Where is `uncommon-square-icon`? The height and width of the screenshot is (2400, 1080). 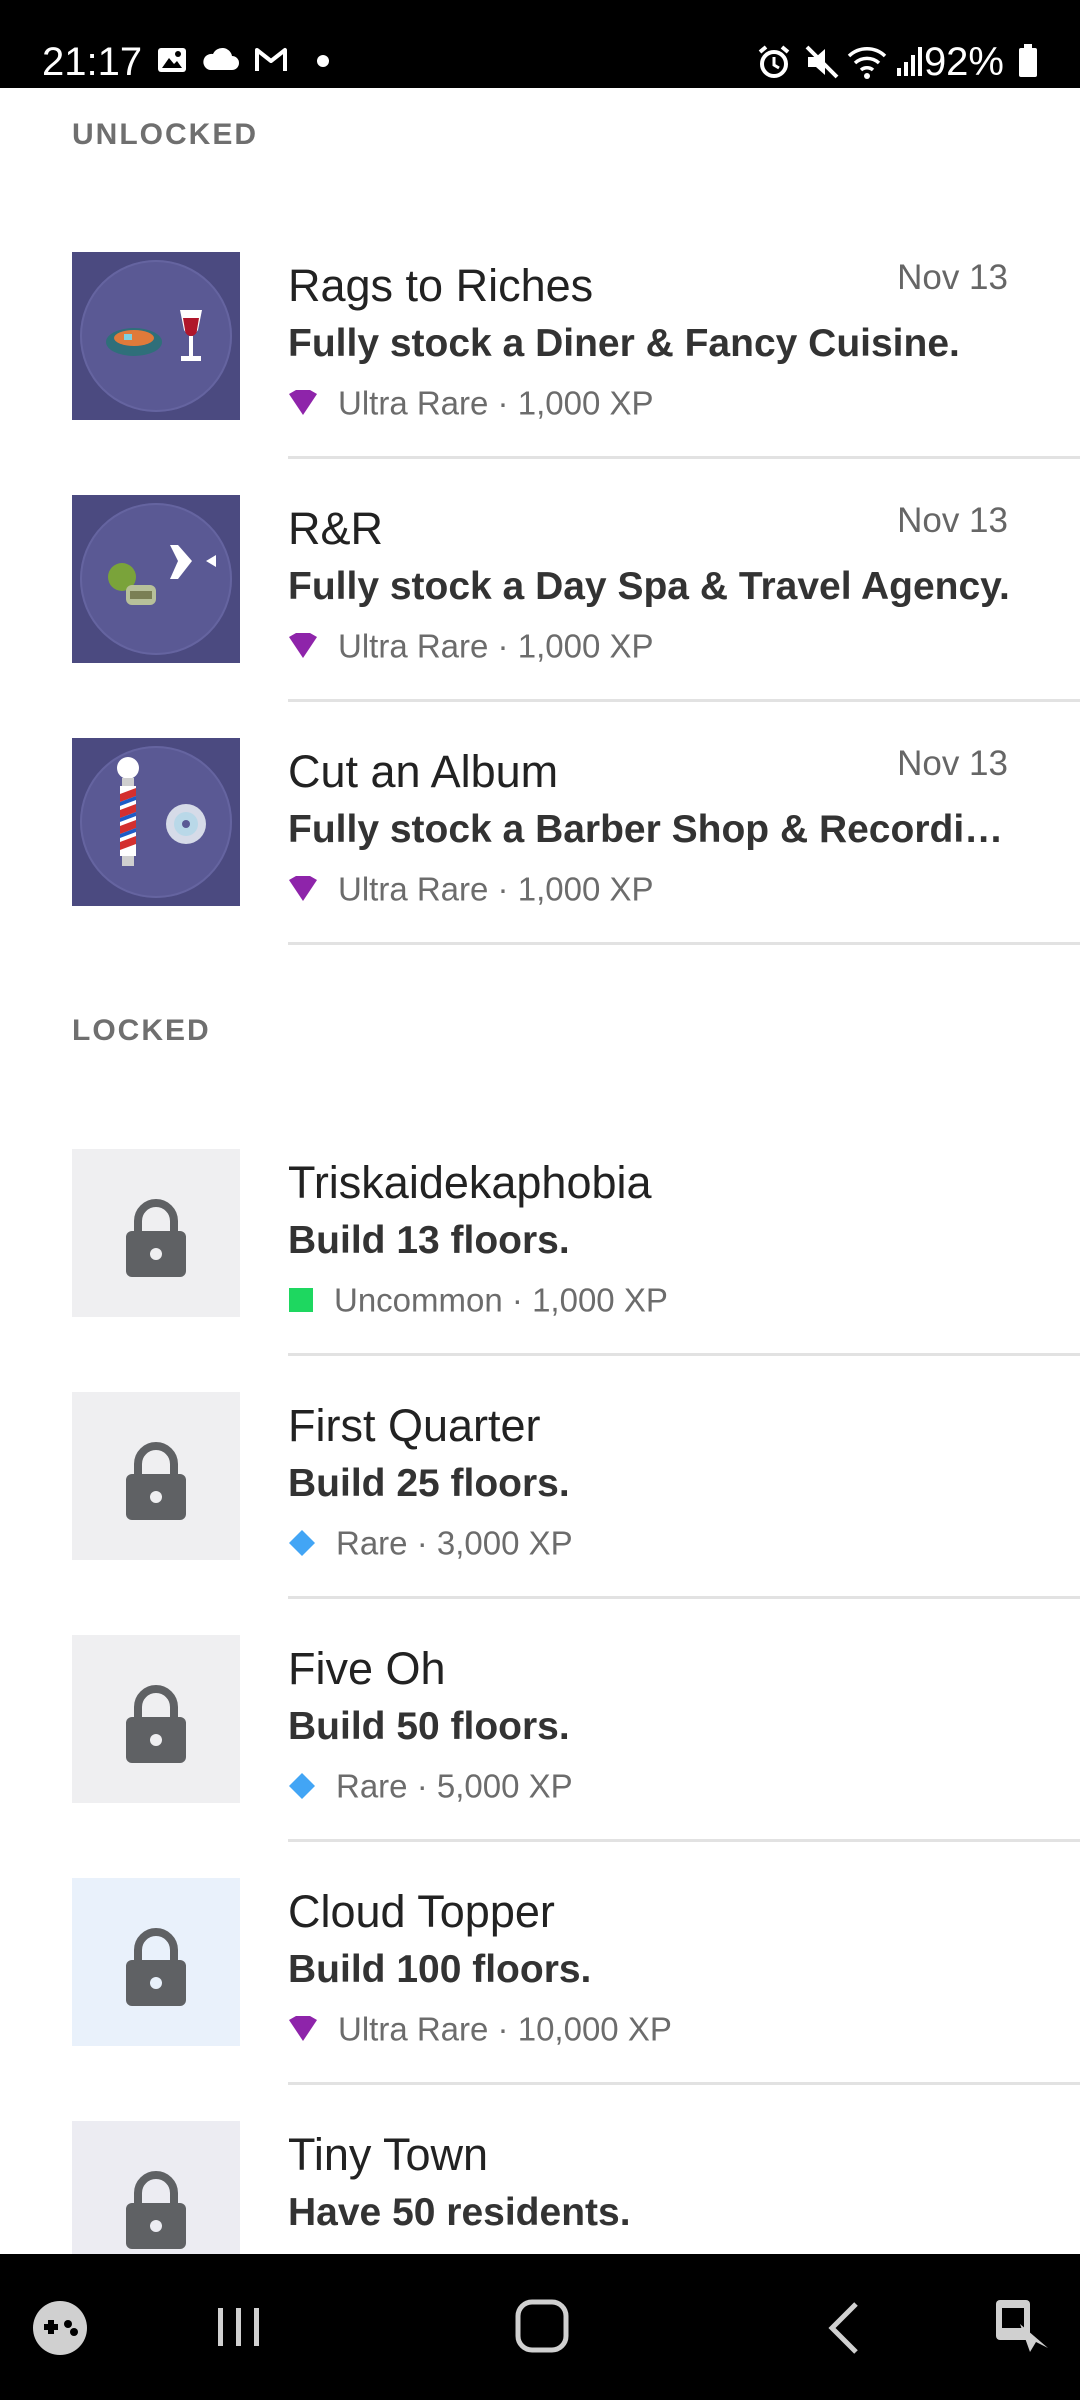 uncommon-square-icon is located at coordinates (301, 1300).